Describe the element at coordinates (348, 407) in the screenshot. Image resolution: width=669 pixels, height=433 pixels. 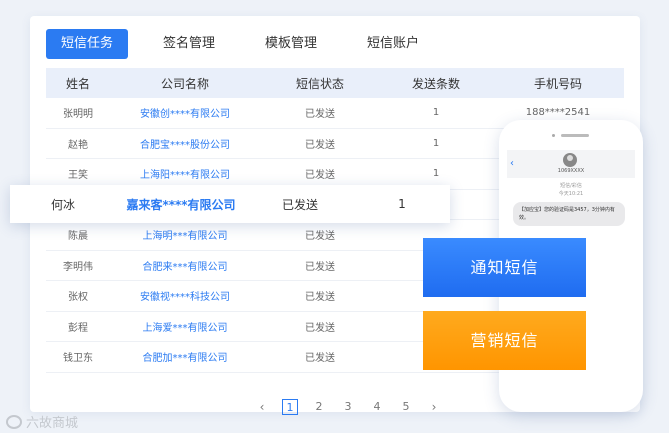
I see `page-3-button: 3` at that location.